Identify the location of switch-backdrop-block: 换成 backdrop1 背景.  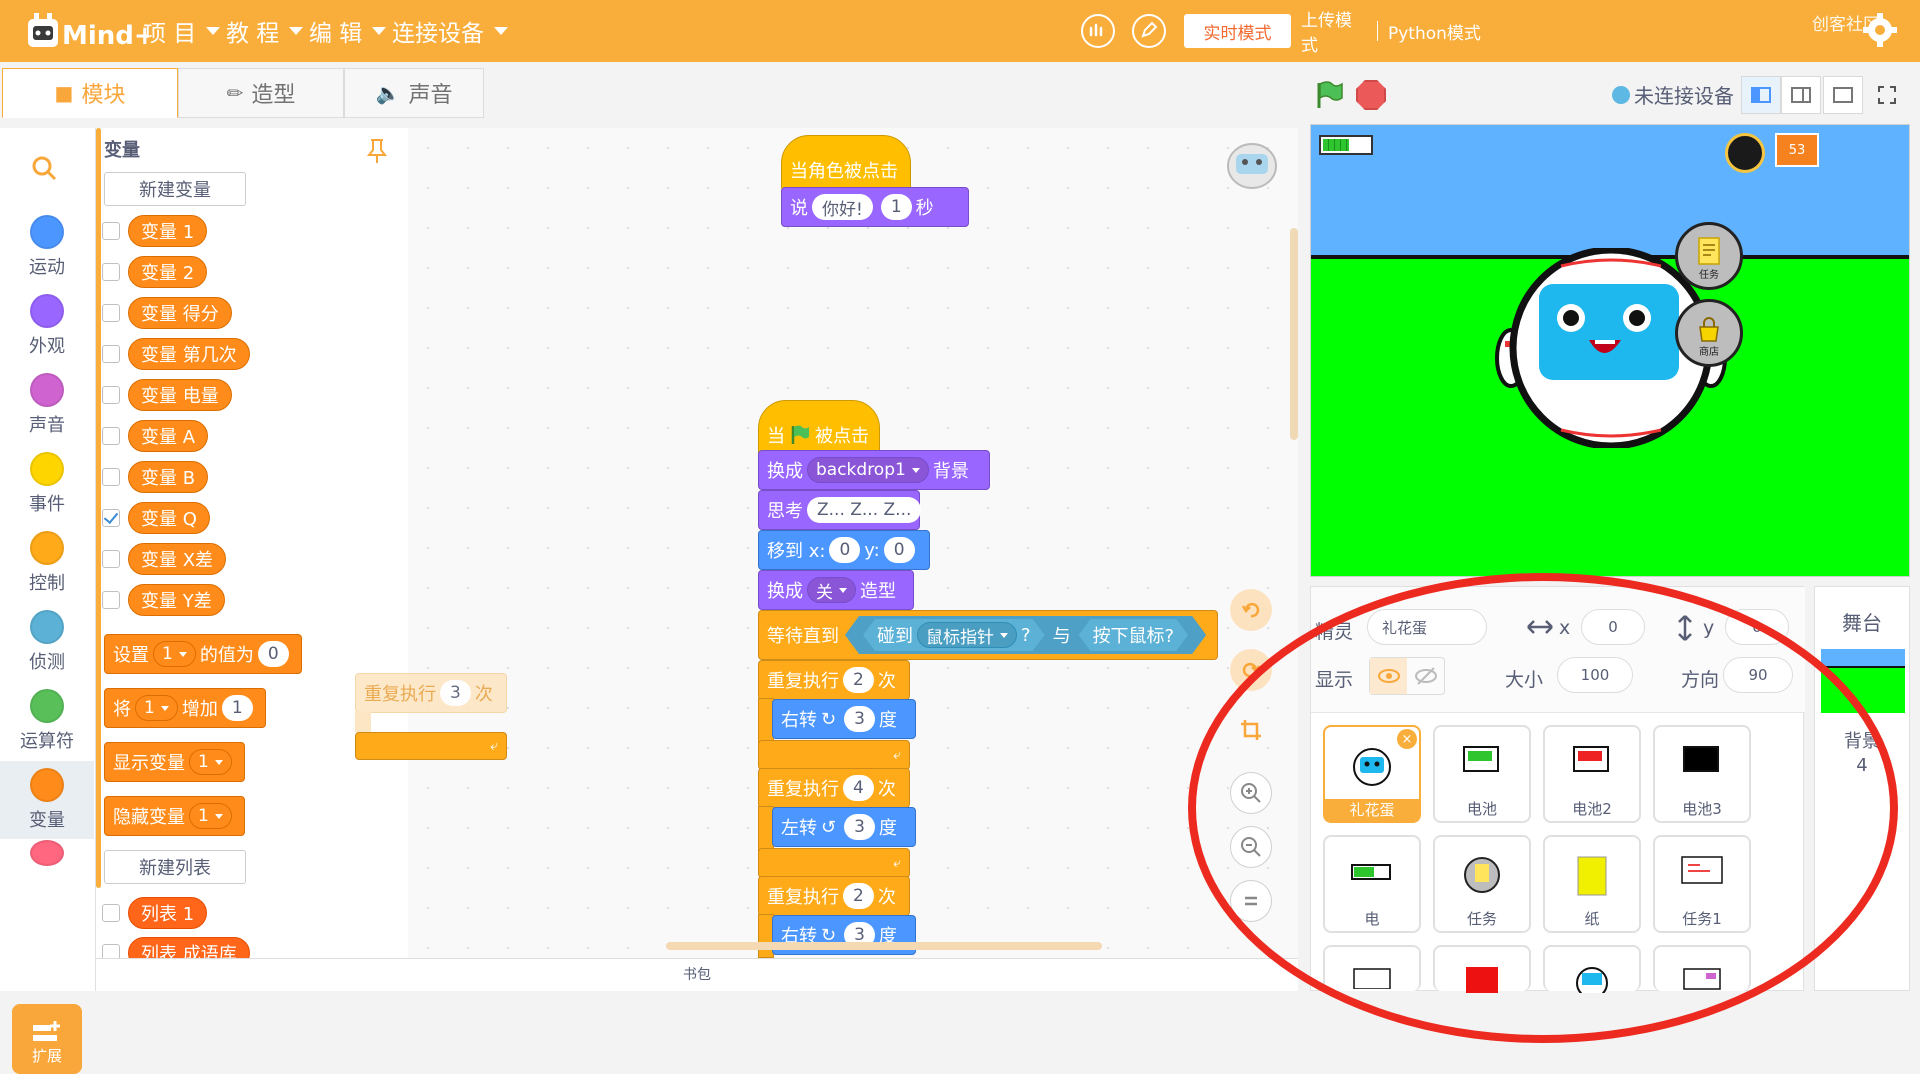
(874, 470).